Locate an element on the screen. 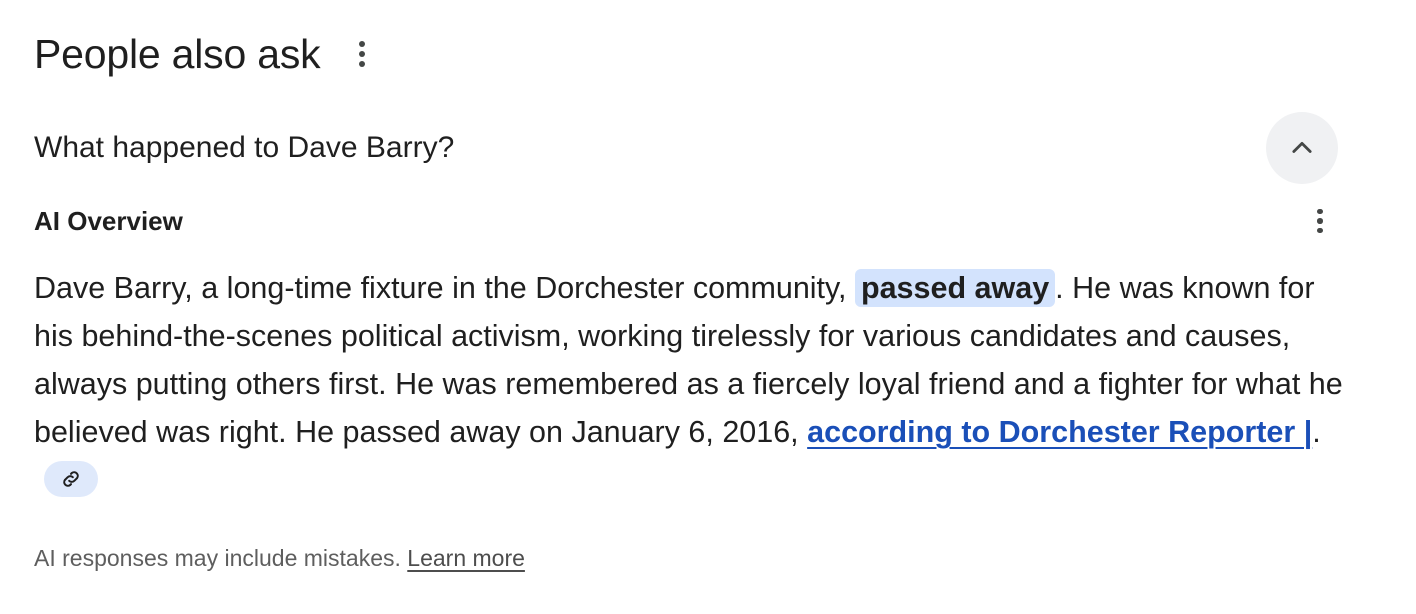 The height and width of the screenshot is (614, 1416). link-icon is located at coordinates (71, 479).